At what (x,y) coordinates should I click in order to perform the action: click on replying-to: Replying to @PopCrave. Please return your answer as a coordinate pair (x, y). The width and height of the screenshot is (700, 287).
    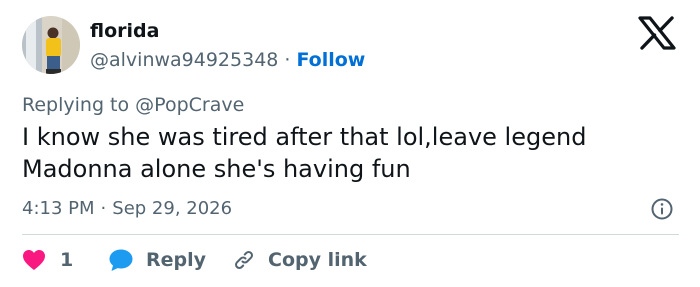
    Looking at the image, I should click on (133, 105).